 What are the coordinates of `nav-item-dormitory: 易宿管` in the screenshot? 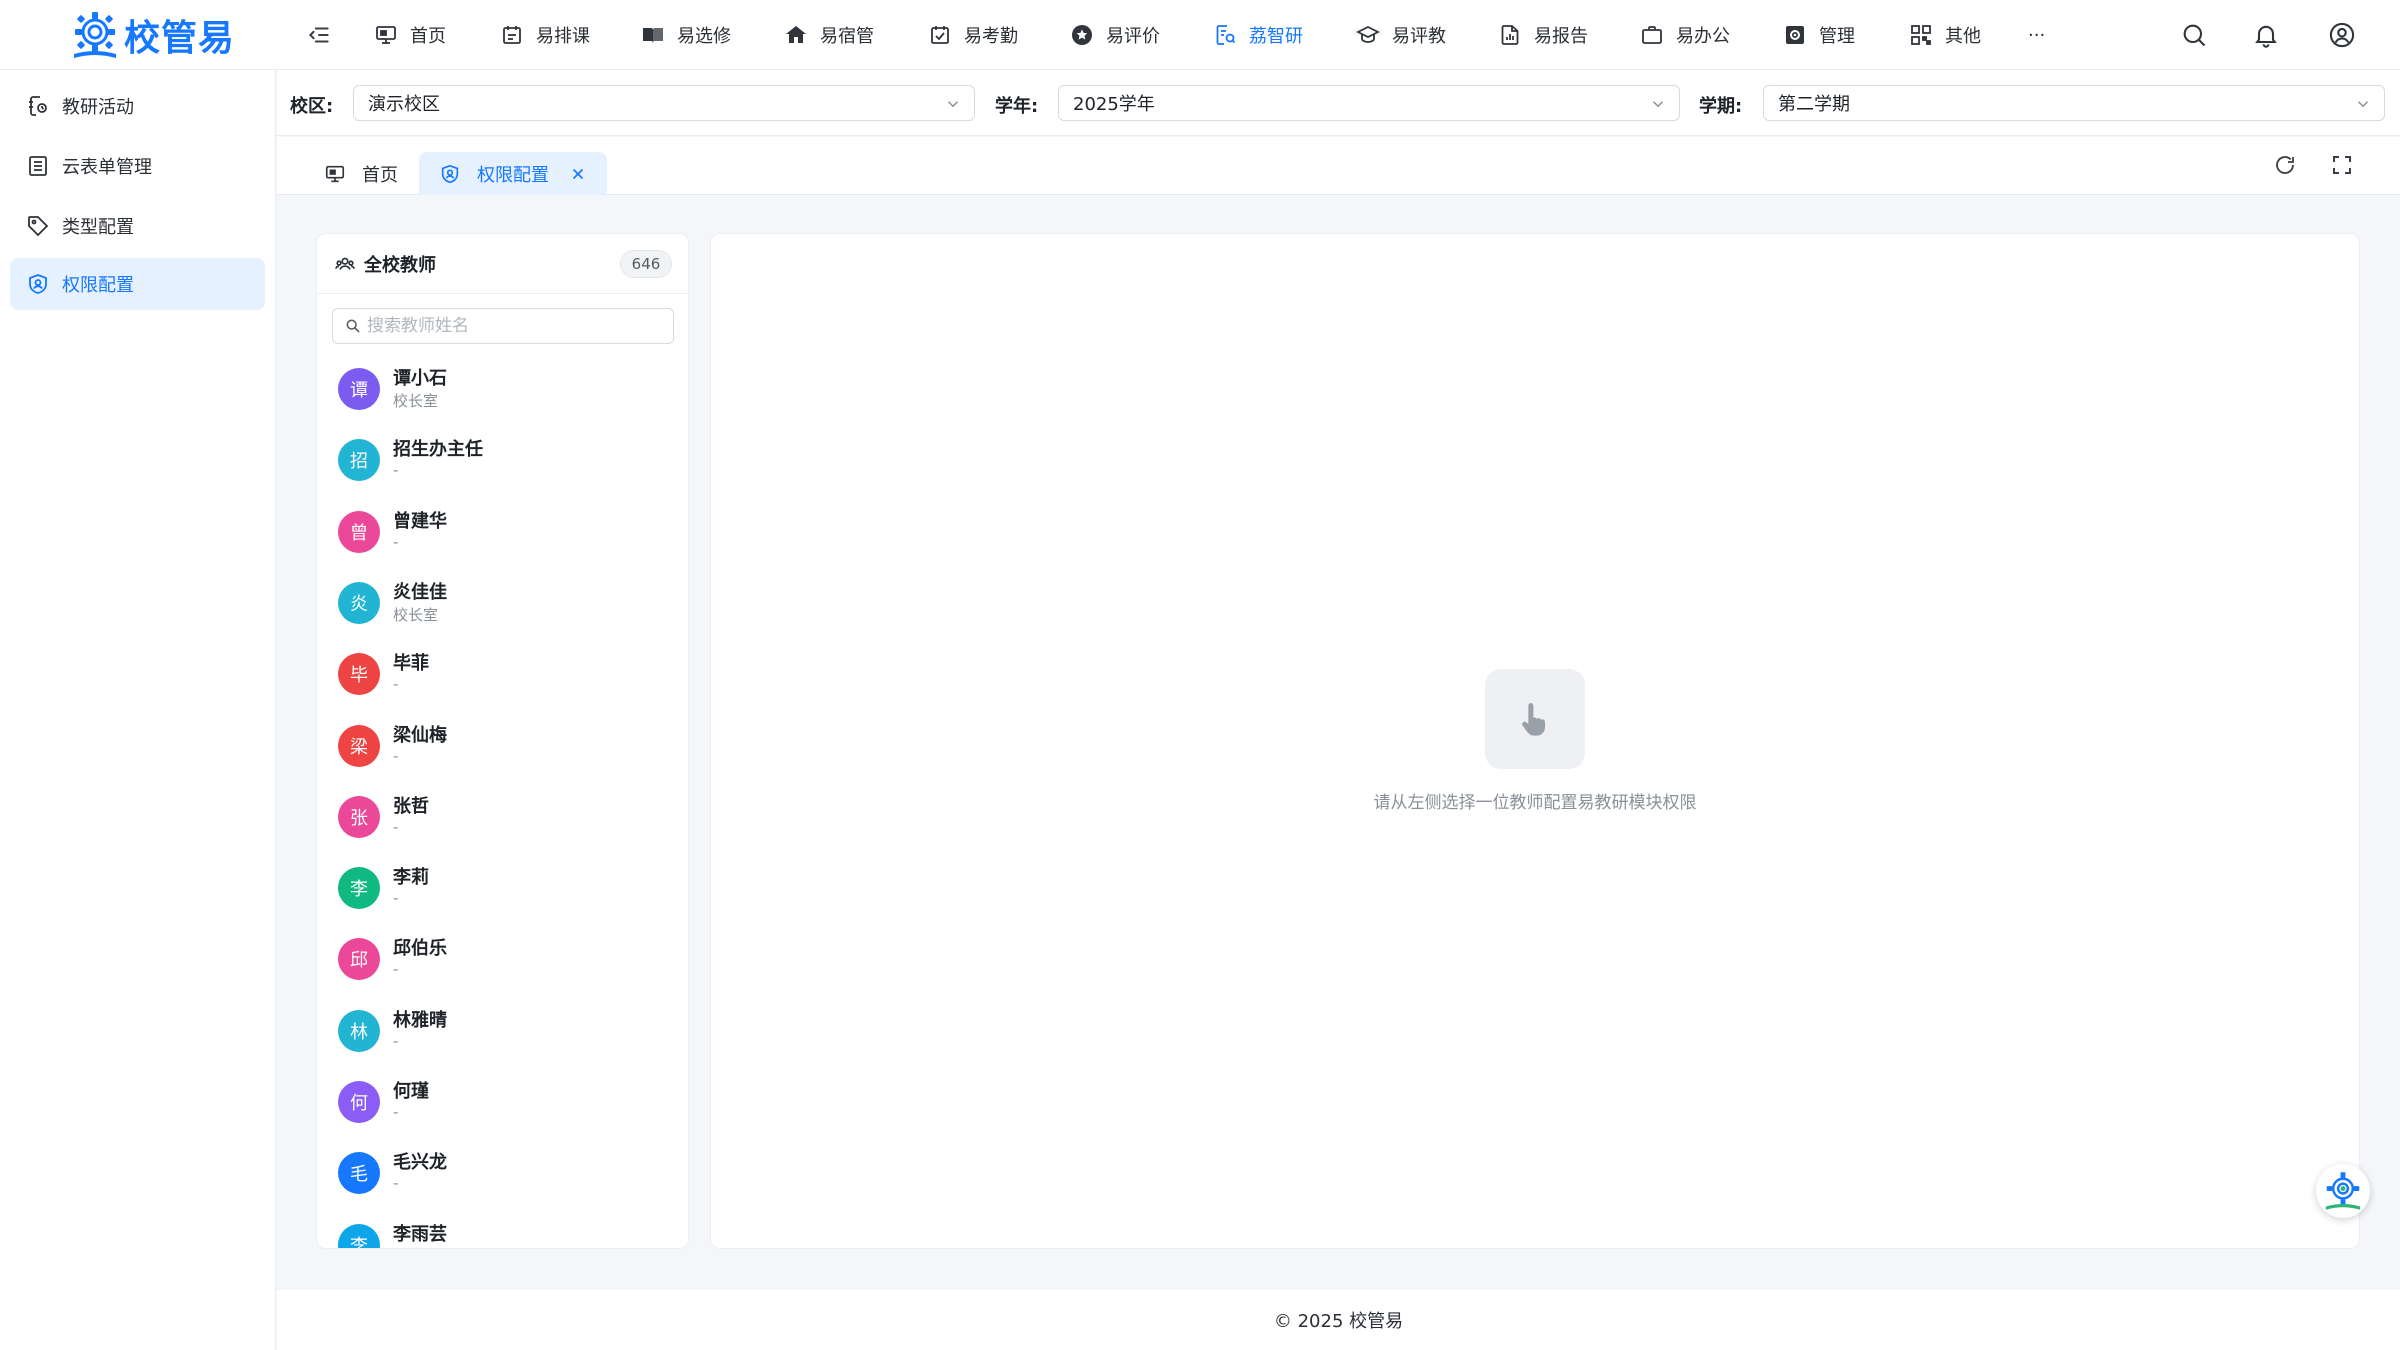 It's located at (829, 35).